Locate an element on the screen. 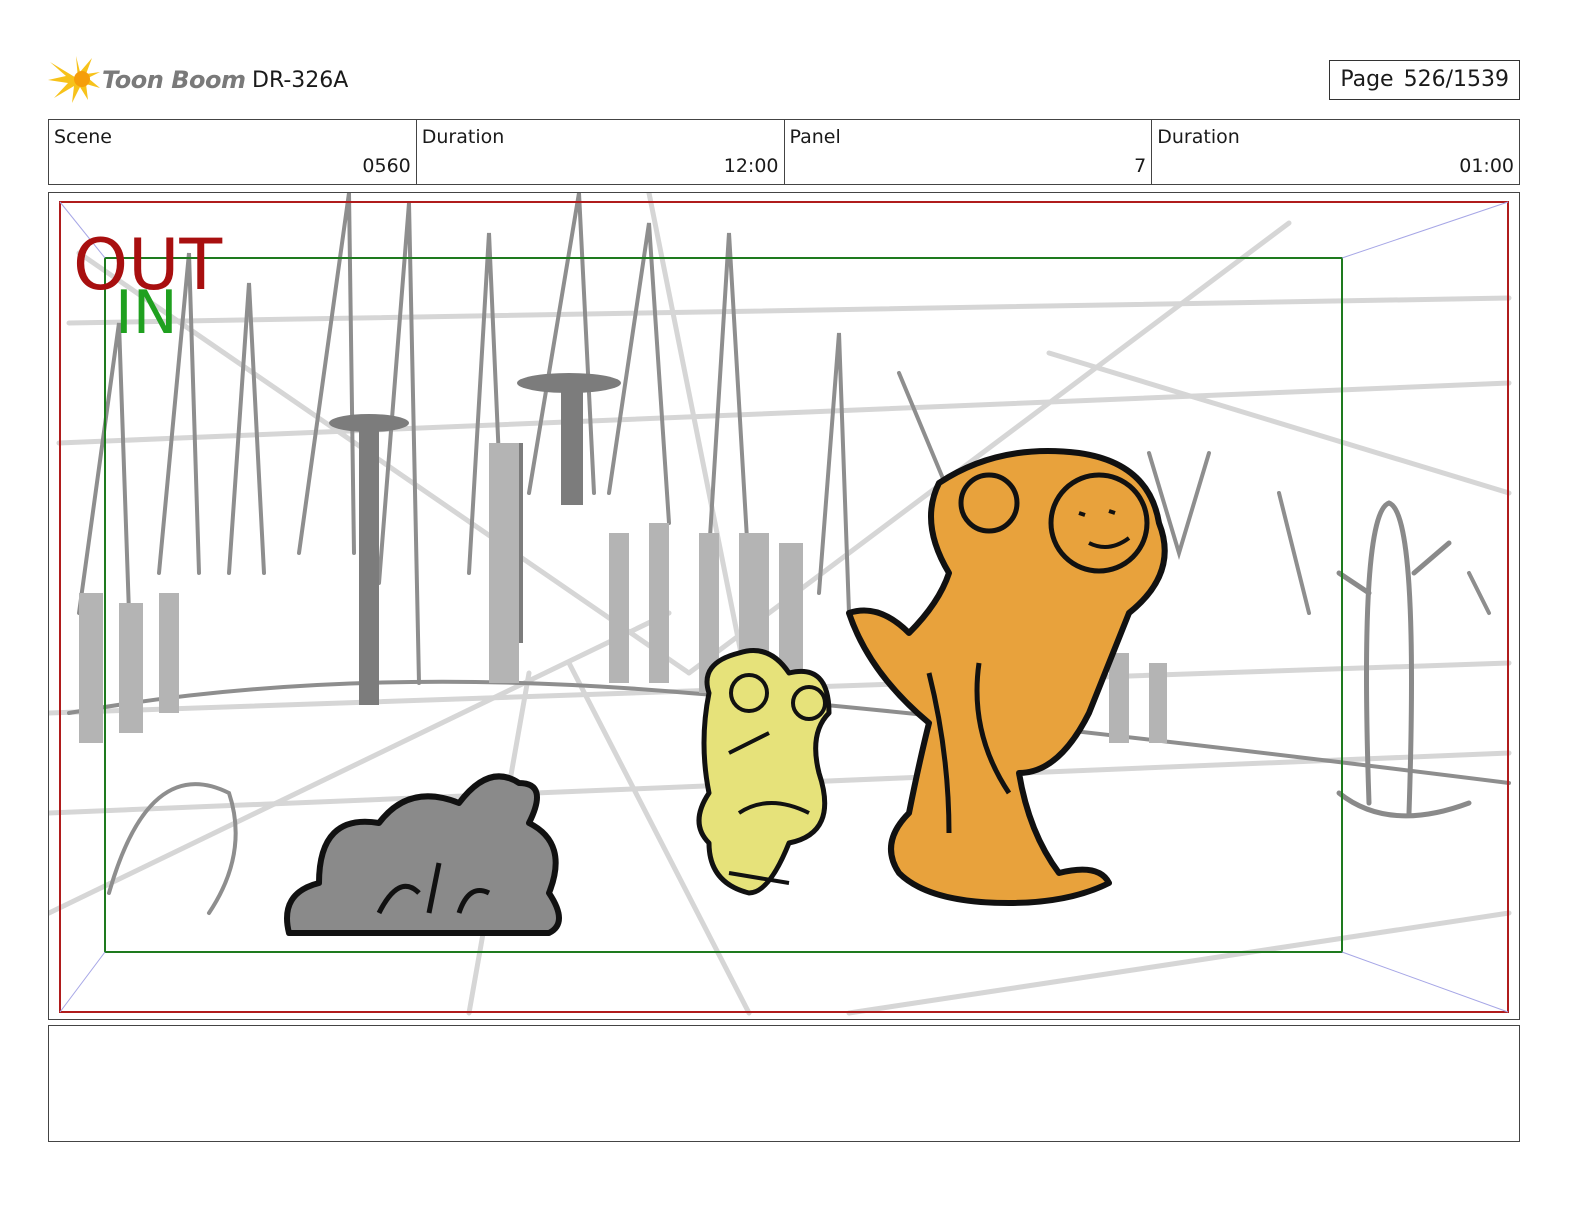 The image size is (1584, 1224). scene-duration-label: Duration is located at coordinates (463, 137).